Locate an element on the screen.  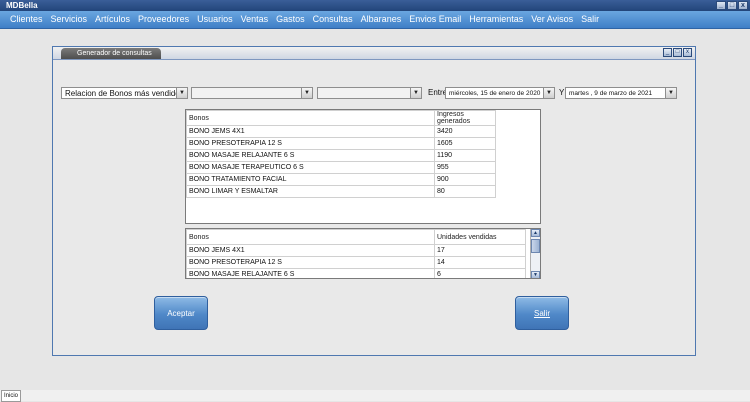
dialog-header: Generador de consultas _ □ x is located at coordinates (374, 53).